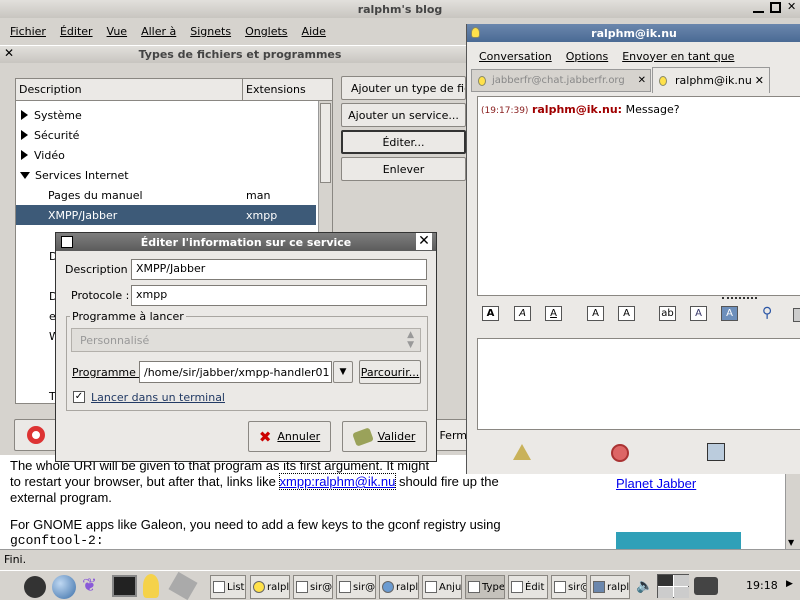 This screenshot has height=600, width=800. I want to click on fg-color-icon: A, so click(698, 313).